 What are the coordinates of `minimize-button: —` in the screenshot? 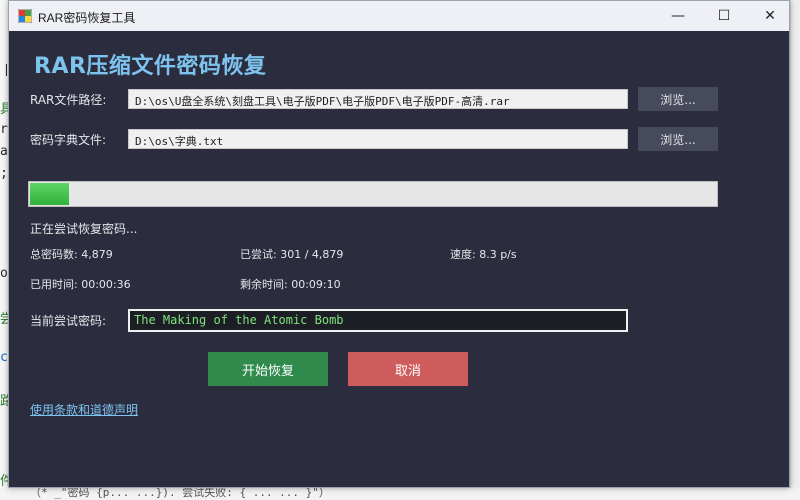 It's located at (678, 16).